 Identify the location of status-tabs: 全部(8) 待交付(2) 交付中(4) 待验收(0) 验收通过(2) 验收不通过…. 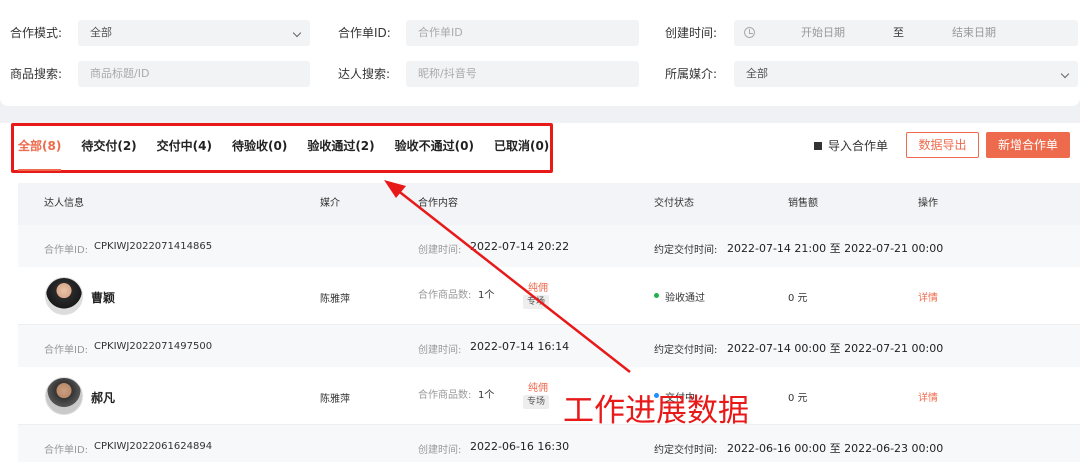
(293, 152).